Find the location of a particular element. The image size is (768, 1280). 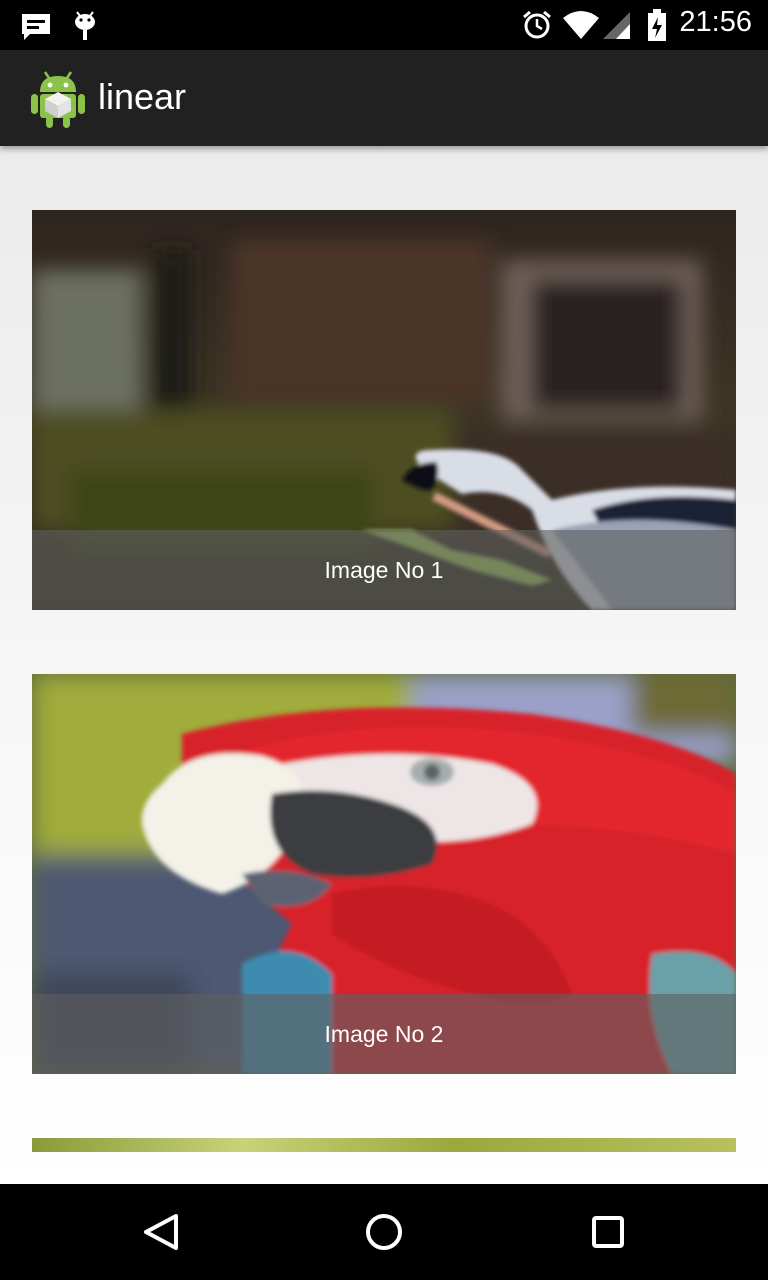

android-app-icon is located at coordinates (58, 99).